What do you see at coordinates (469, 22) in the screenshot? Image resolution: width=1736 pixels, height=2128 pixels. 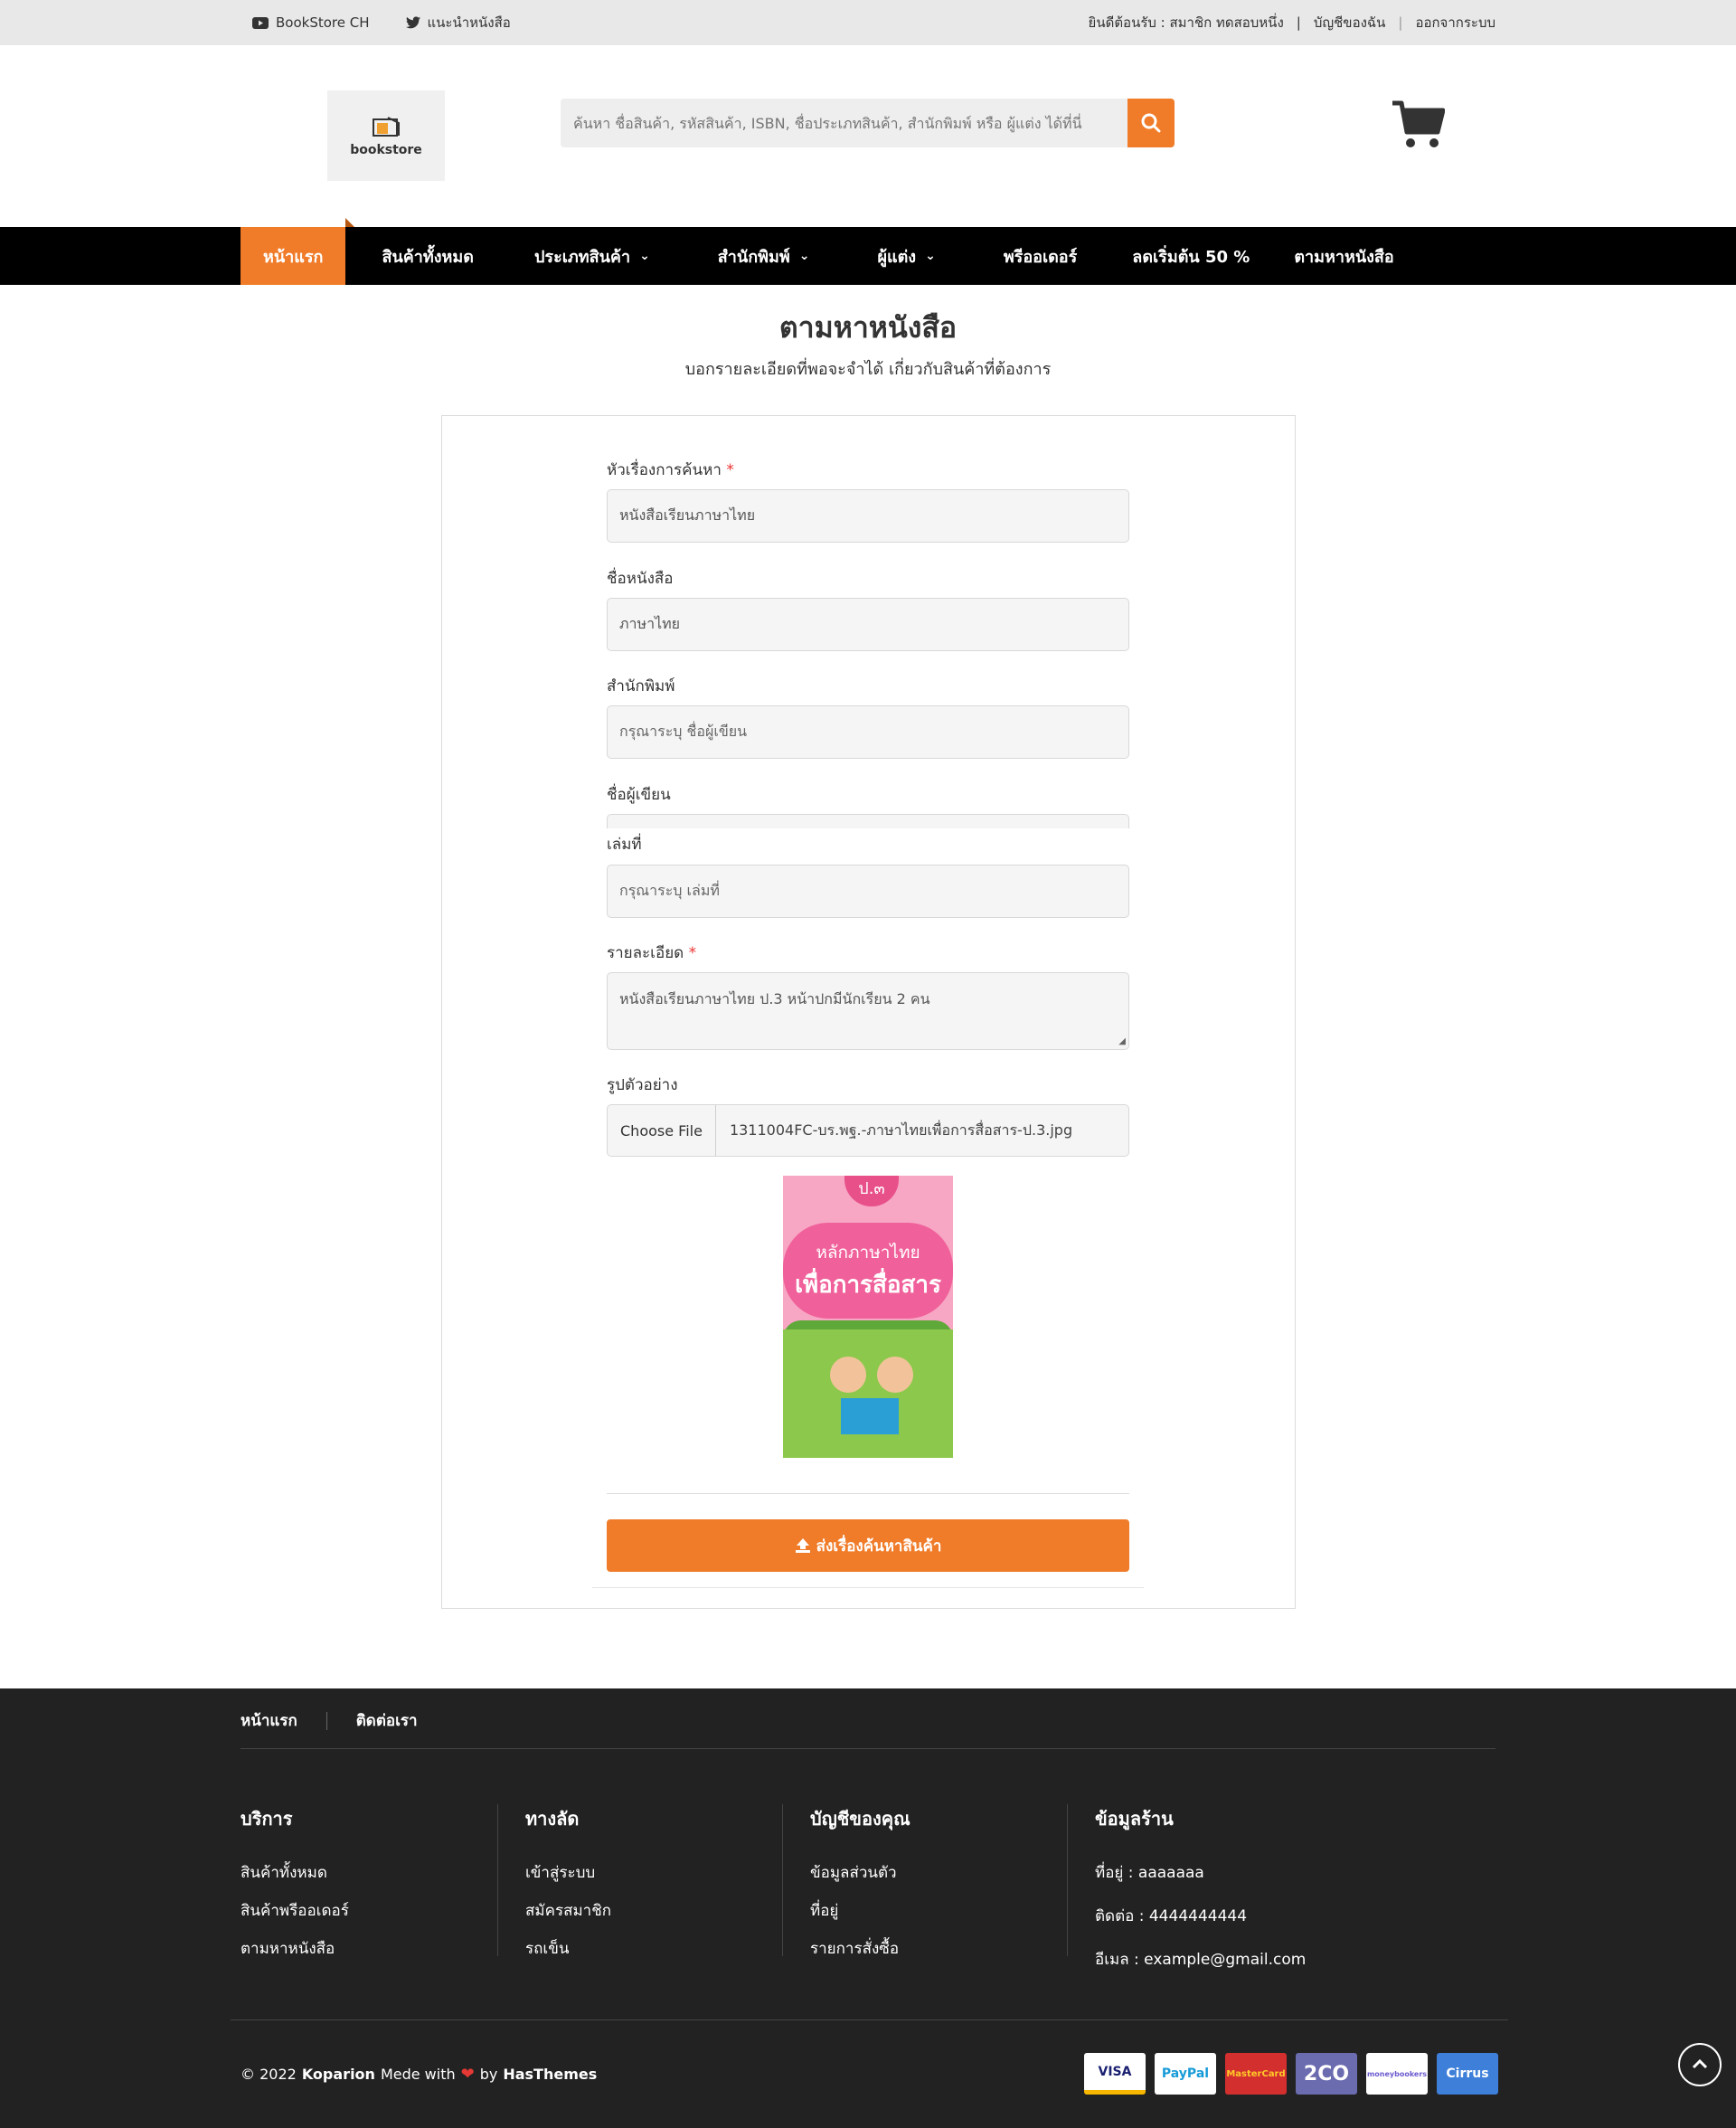 I see `twitter-label: แนะนำหนังสือ` at bounding box center [469, 22].